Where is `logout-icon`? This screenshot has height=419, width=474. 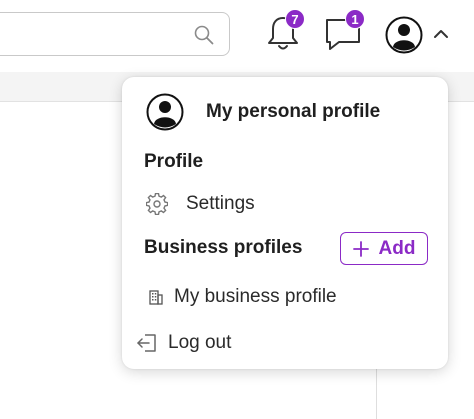
logout-icon is located at coordinates (146, 343).